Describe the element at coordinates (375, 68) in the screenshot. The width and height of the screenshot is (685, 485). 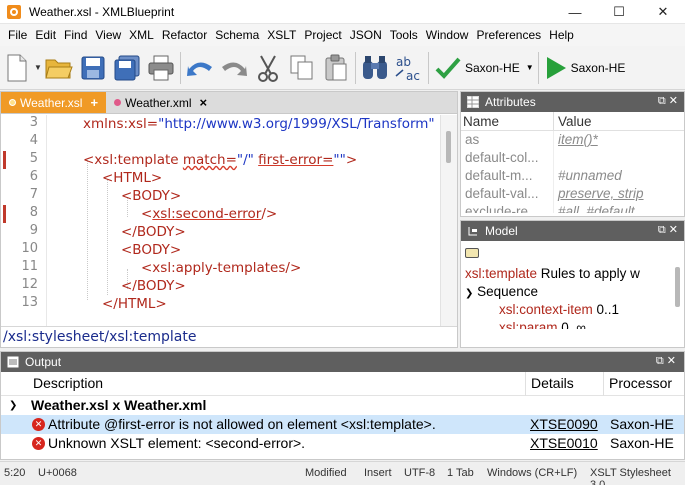
I see `binoculars-icon` at that location.